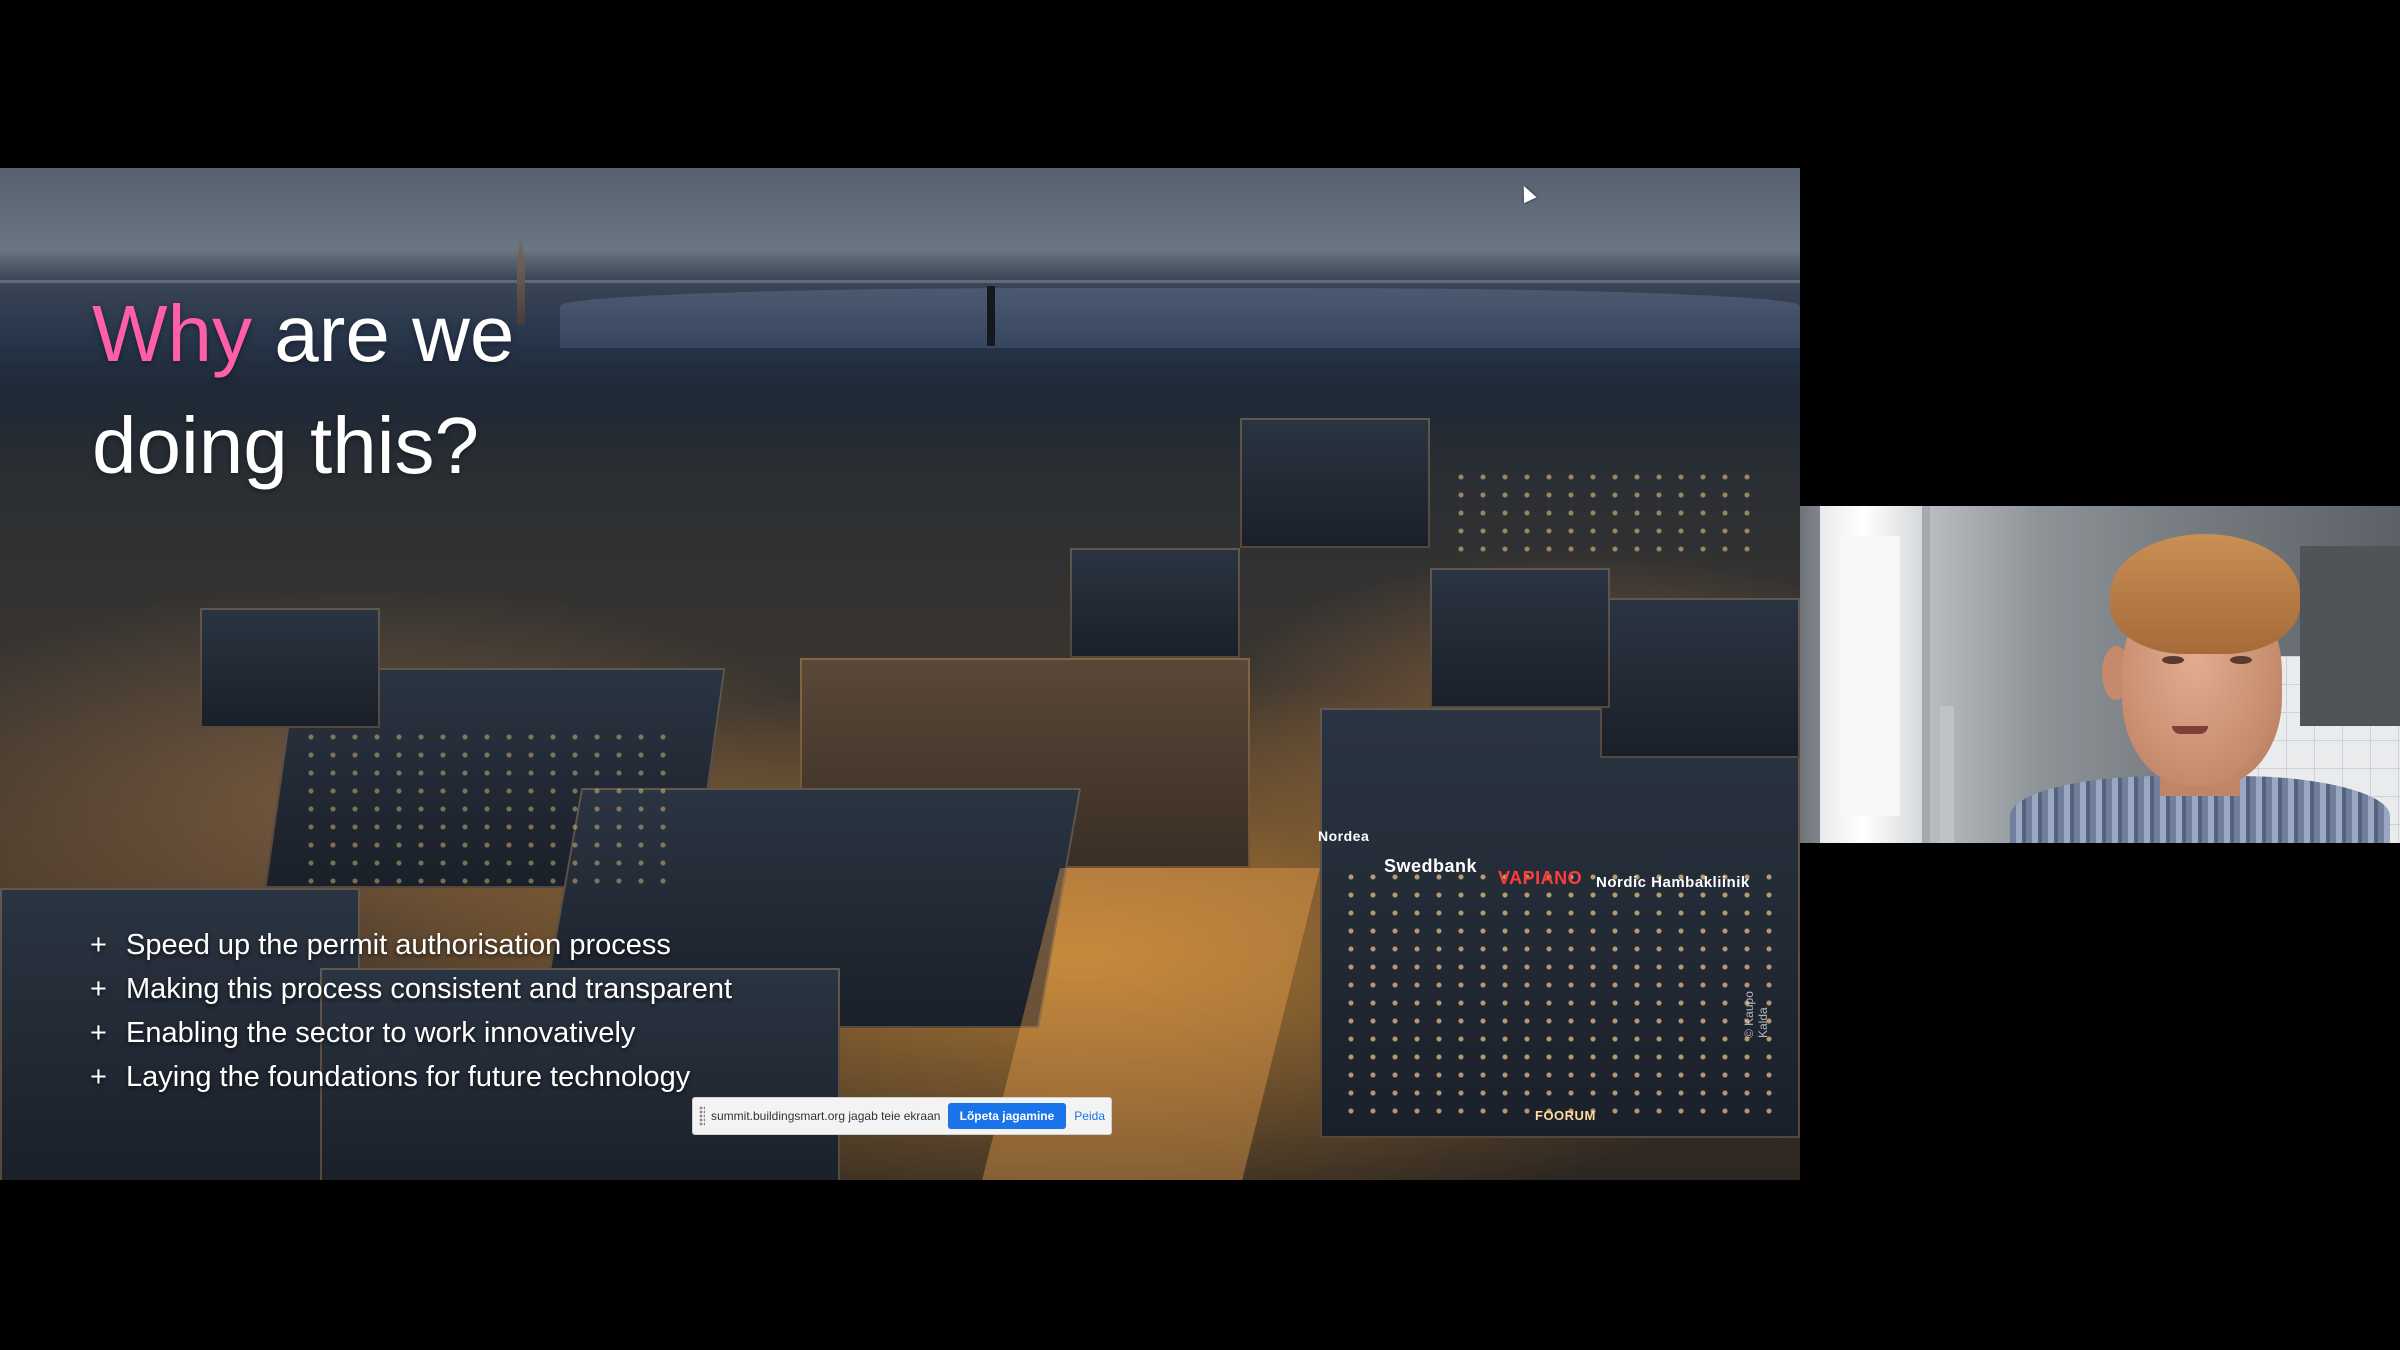 This screenshot has width=2400, height=1350. Describe the element at coordinates (1600, 513) in the screenshot. I see `harbor-lights` at that location.